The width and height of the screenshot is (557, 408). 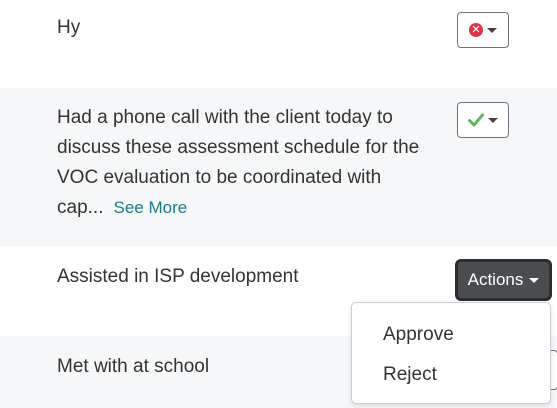 What do you see at coordinates (476, 30) in the screenshot?
I see `x-circle-icon: ✕` at bounding box center [476, 30].